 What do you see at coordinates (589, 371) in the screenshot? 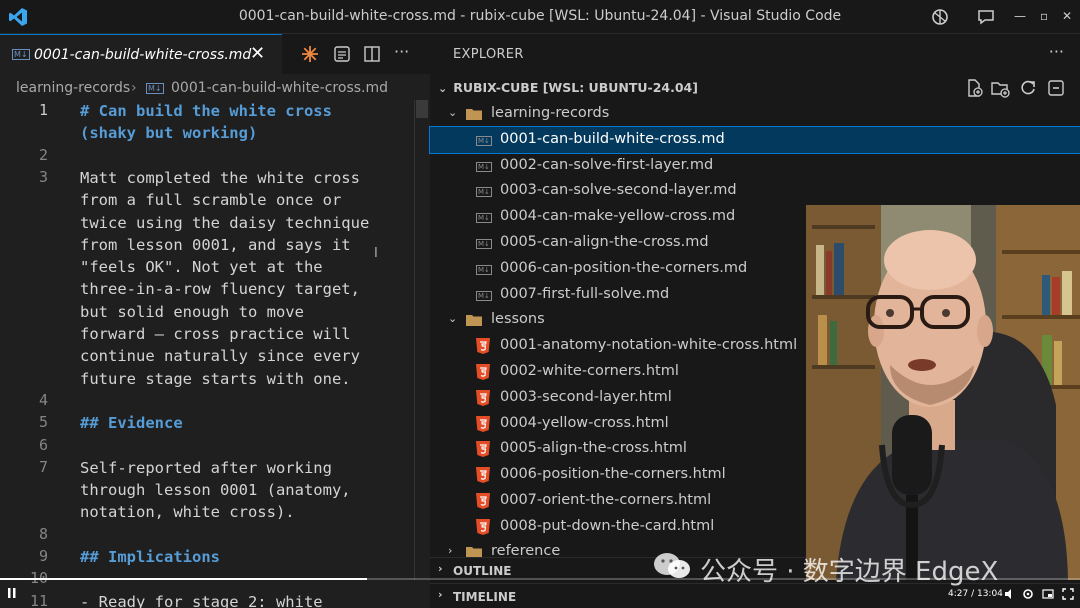
I see `file-label: 0002-white-corners.html` at bounding box center [589, 371].